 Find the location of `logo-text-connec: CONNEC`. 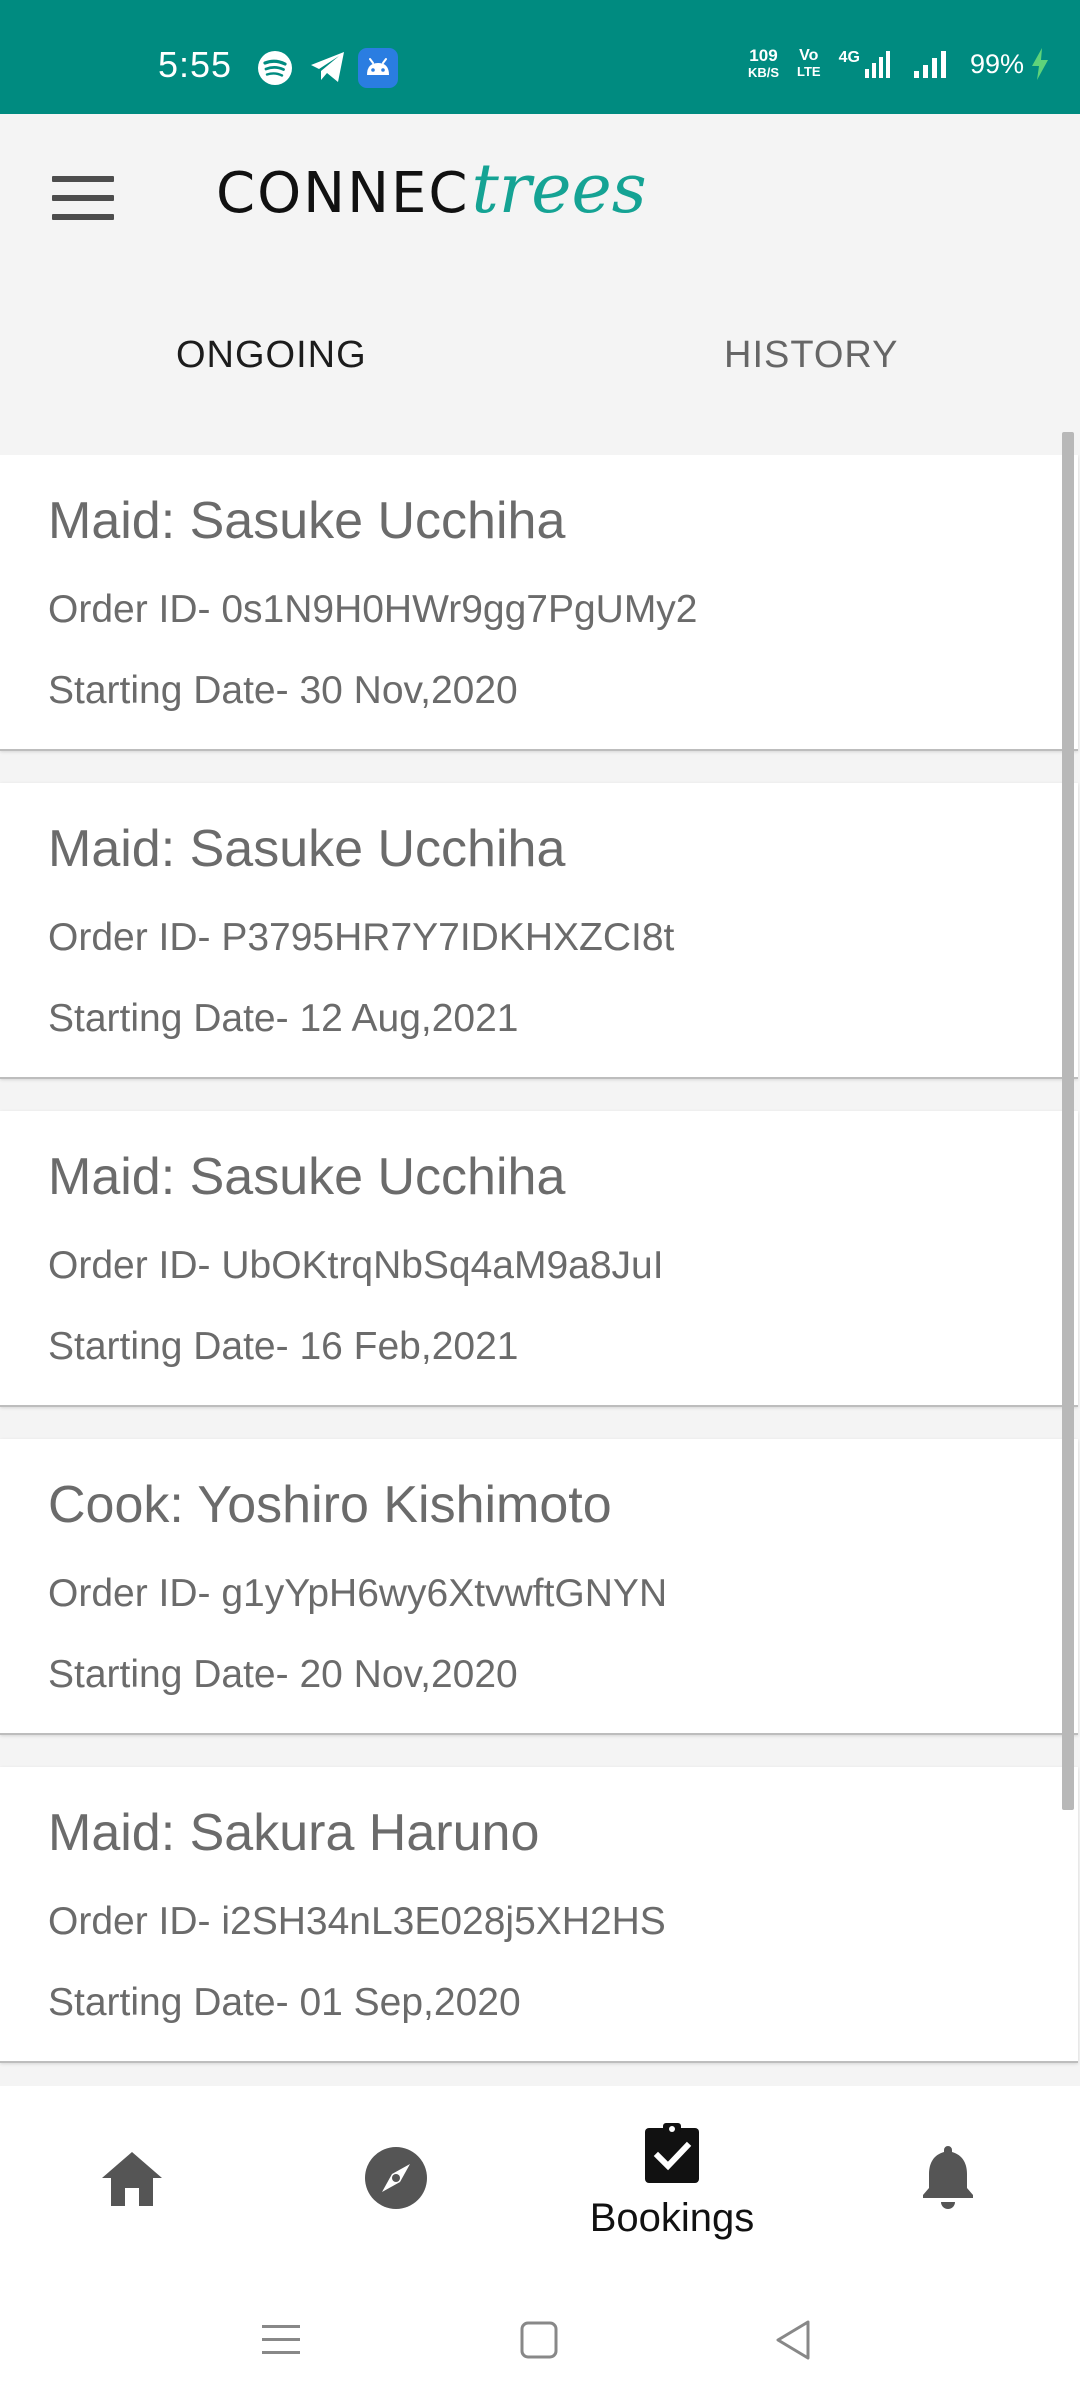

logo-text-connec: CONNEC is located at coordinates (343, 193).